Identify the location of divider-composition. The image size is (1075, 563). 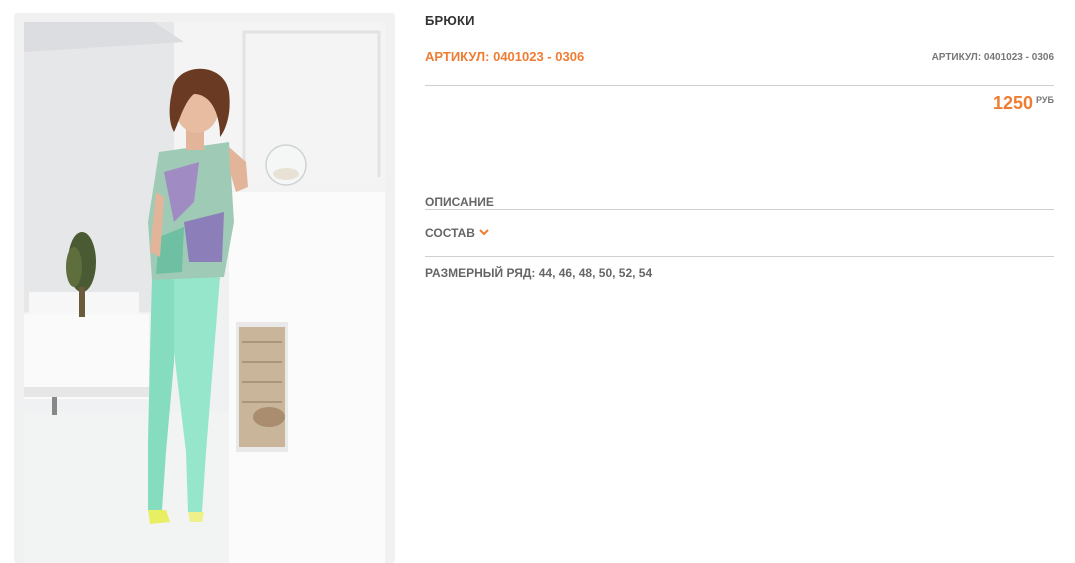
(739, 256).